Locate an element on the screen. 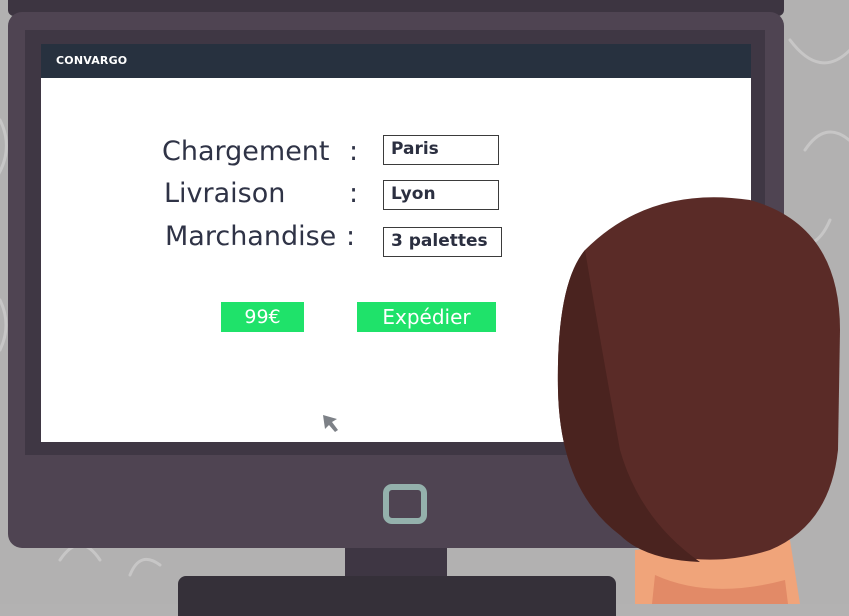  power-button-icon is located at coordinates (405, 504).